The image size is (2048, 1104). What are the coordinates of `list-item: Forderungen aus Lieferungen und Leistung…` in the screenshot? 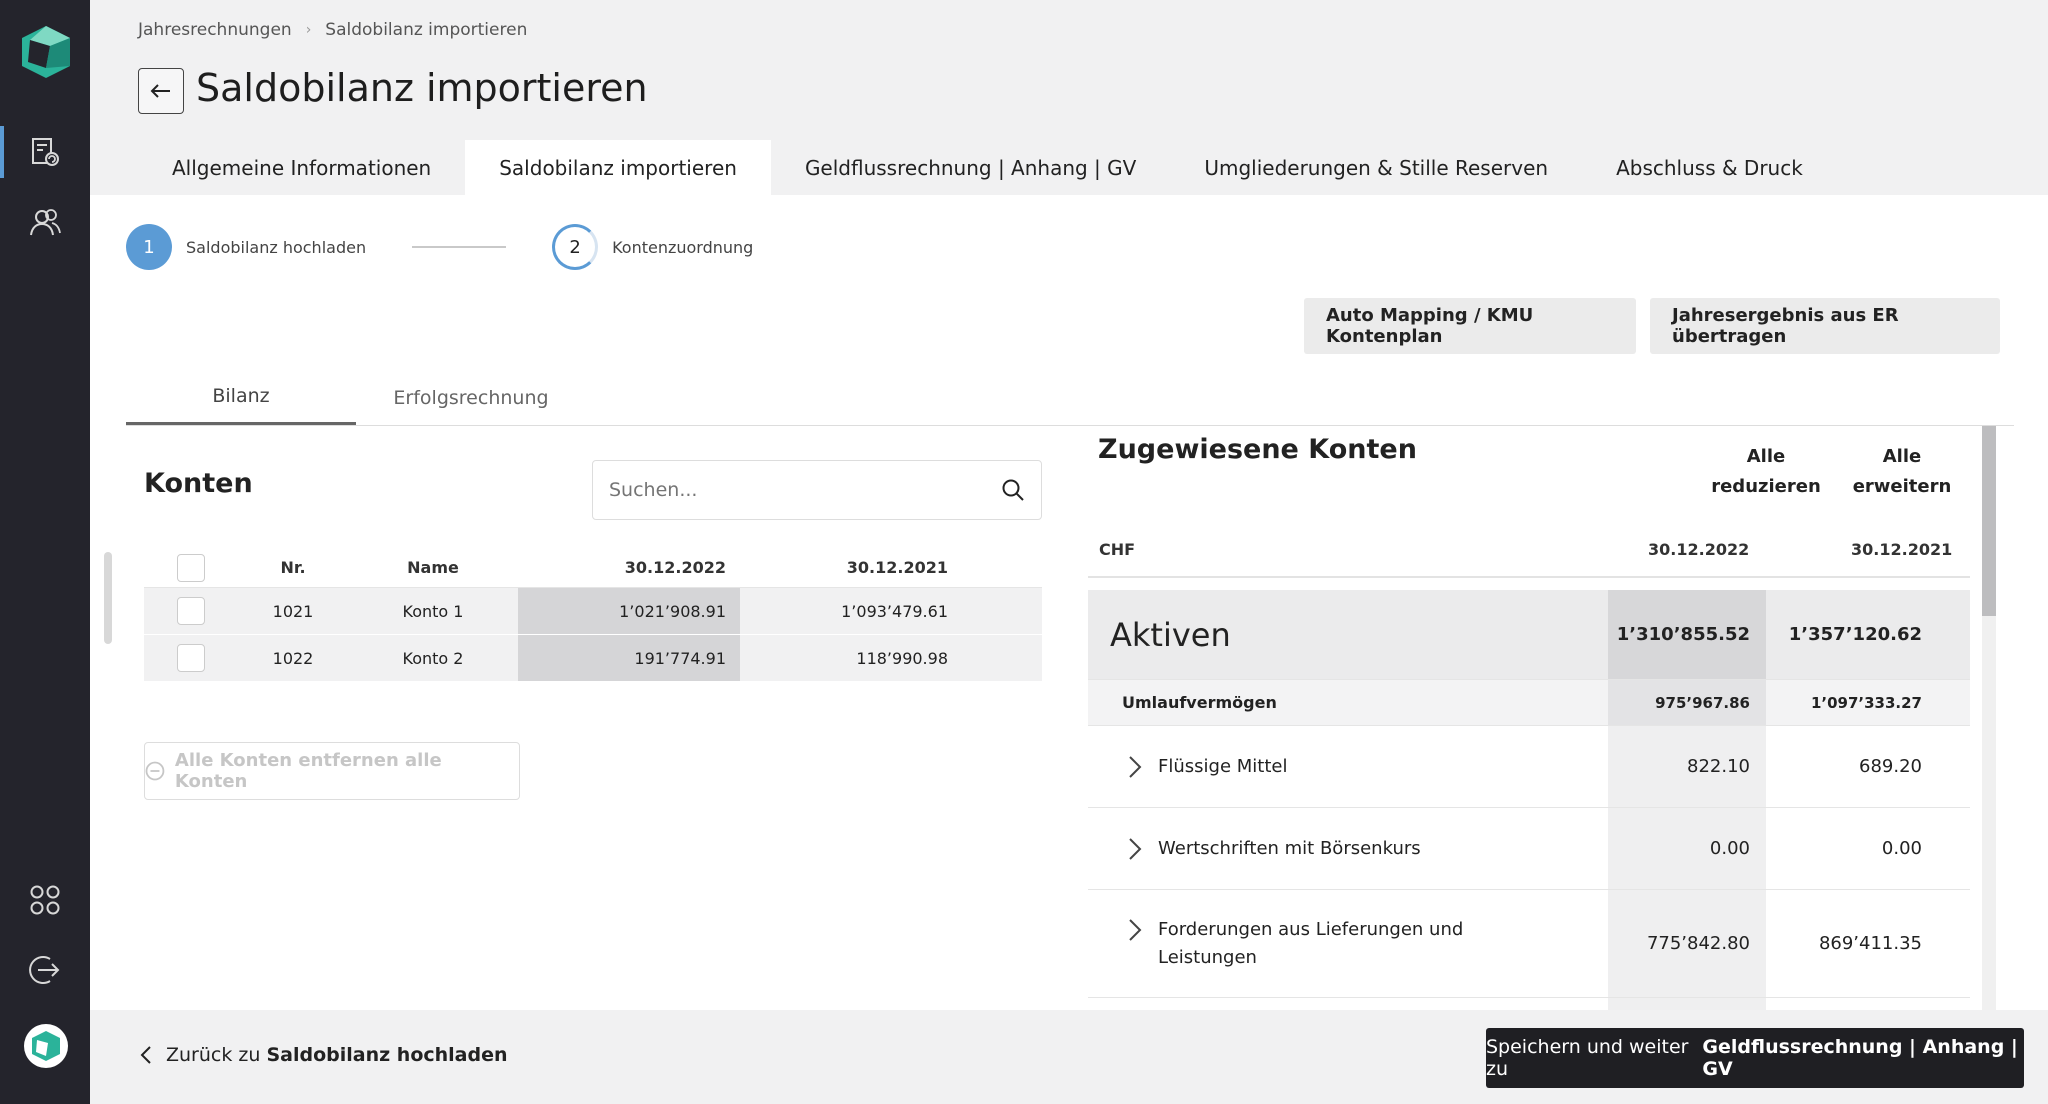 It's located at (1529, 944).